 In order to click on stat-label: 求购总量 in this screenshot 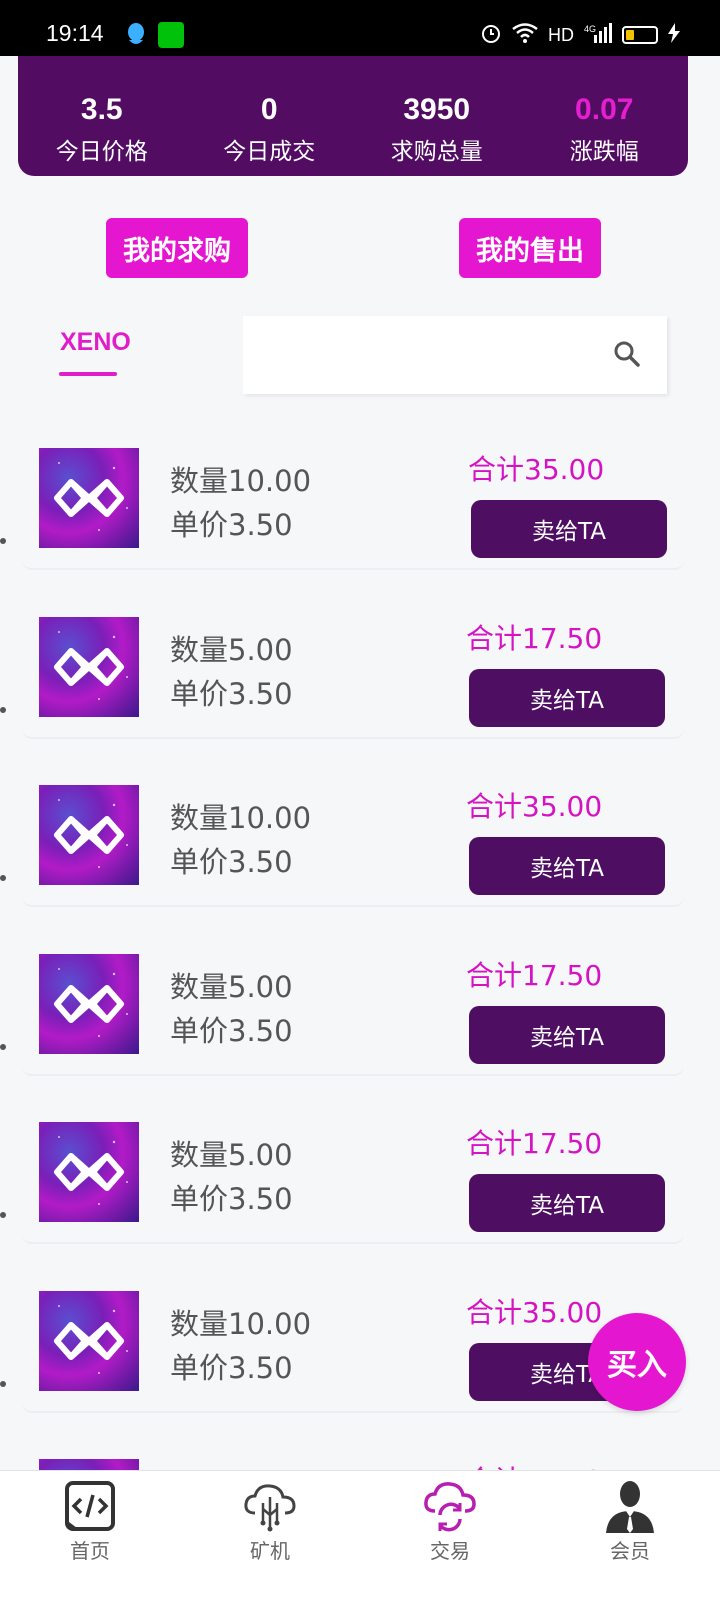, I will do `click(436, 152)`.